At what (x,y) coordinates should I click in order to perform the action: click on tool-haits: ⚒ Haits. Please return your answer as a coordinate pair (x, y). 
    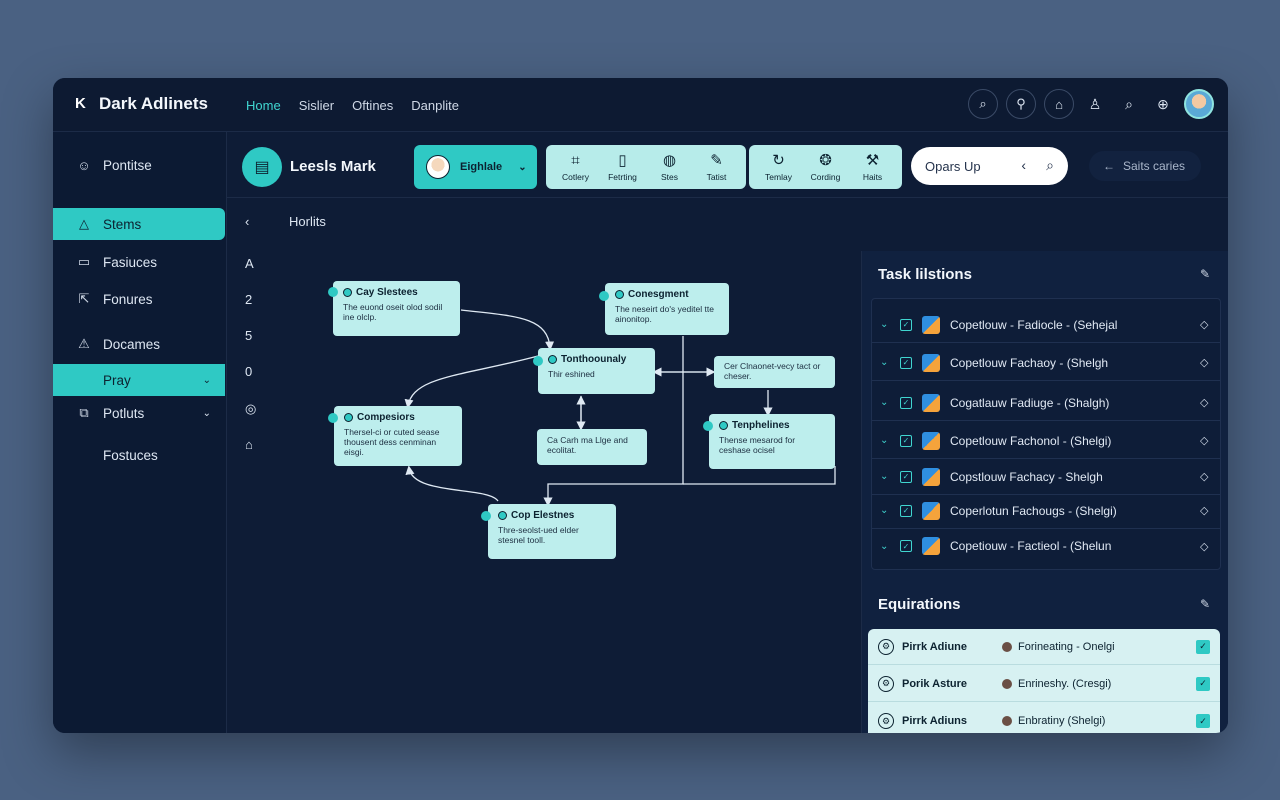
    Looking at the image, I should click on (872, 167).